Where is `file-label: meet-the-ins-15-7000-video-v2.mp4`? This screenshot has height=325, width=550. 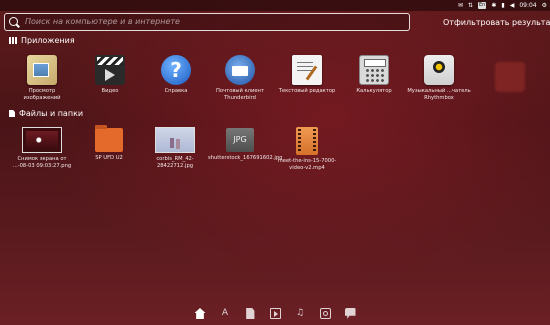 file-label: meet-the-ins-15-7000-video-v2.mp4 is located at coordinates (307, 164).